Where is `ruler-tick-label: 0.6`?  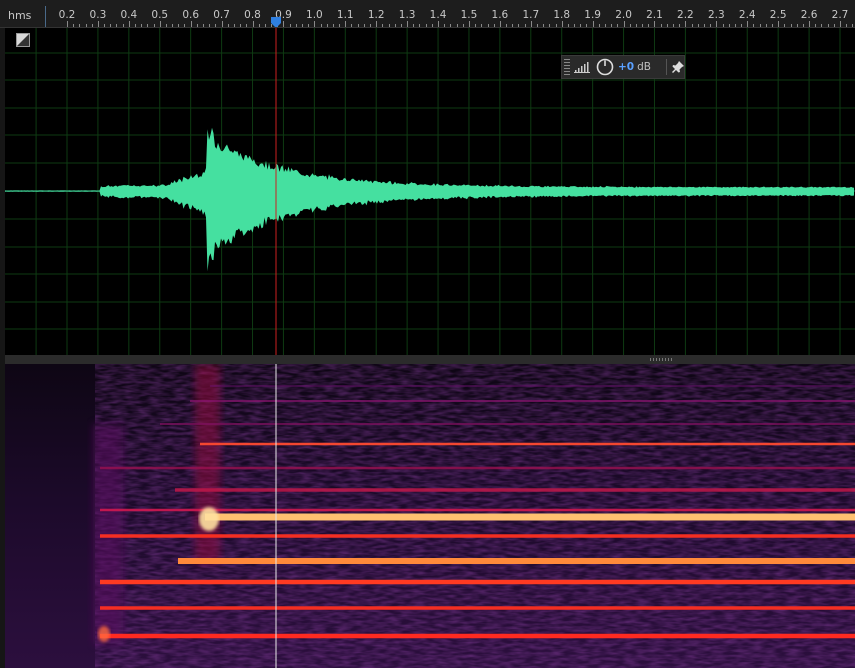 ruler-tick-label: 0.6 is located at coordinates (191, 15).